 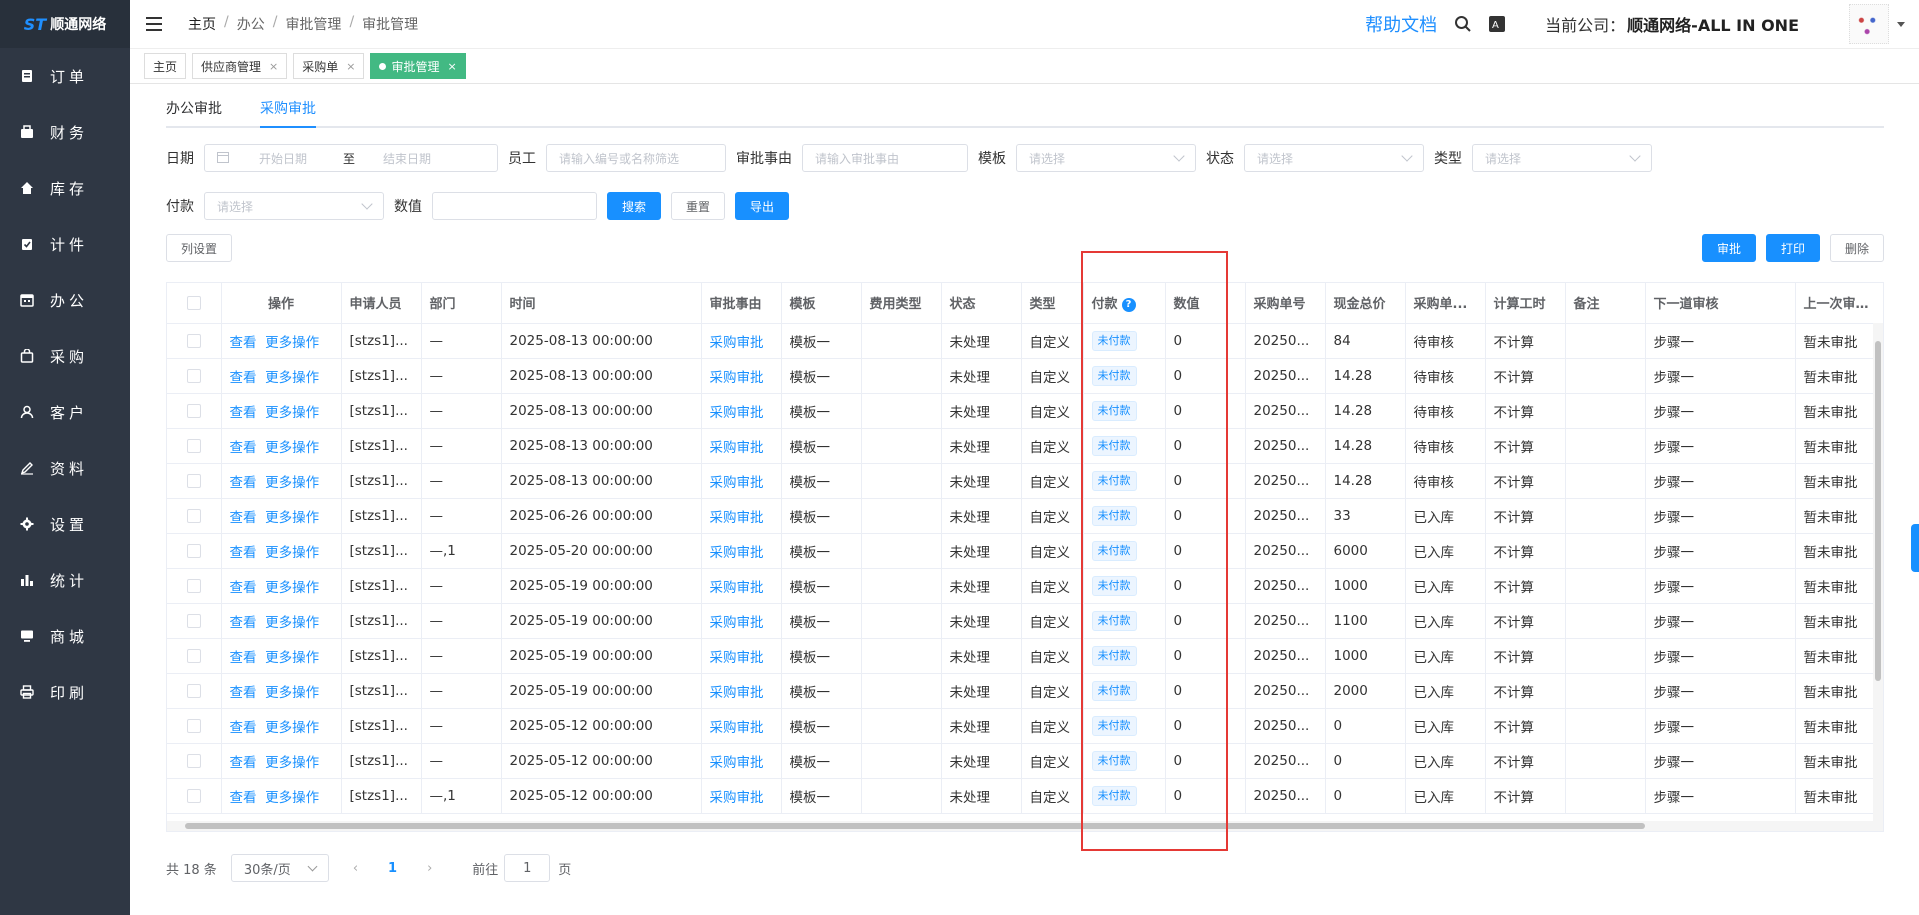 What do you see at coordinates (65, 580) in the screenshot?
I see `sidebar-item: 统计` at bounding box center [65, 580].